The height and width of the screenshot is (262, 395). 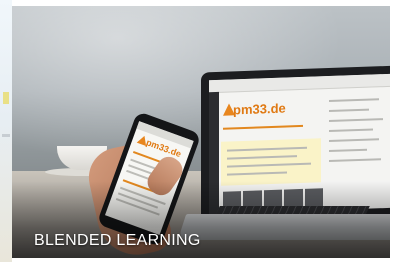 What do you see at coordinates (263, 127) in the screenshot?
I see `screen-heading-line` at bounding box center [263, 127].